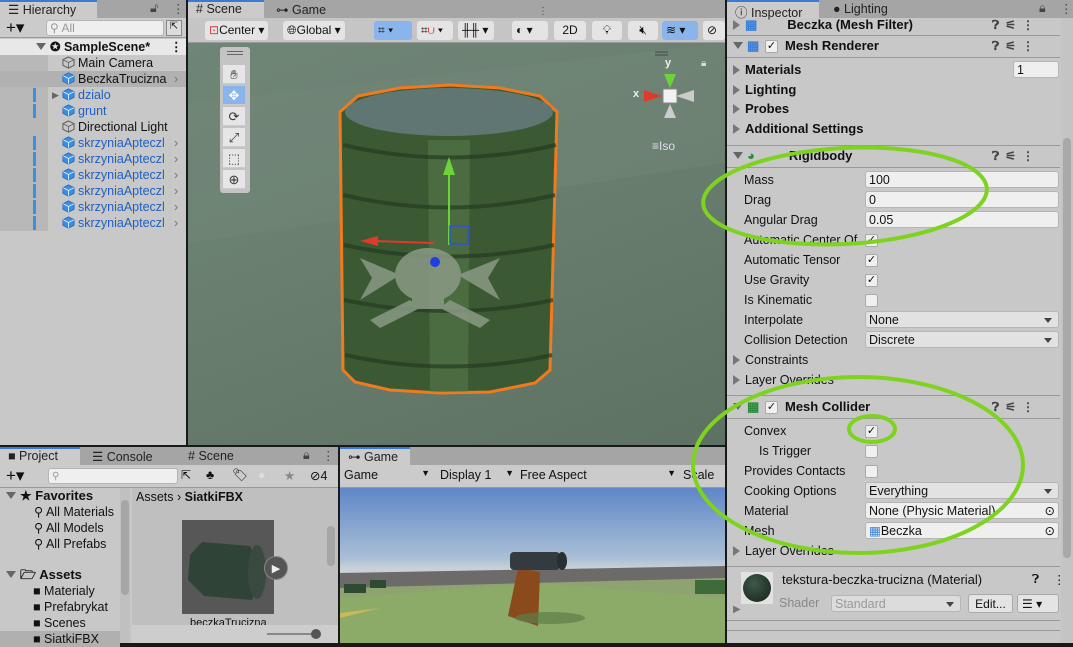  I want to click on favorites-folder: ★ Favorites, so click(49, 496).